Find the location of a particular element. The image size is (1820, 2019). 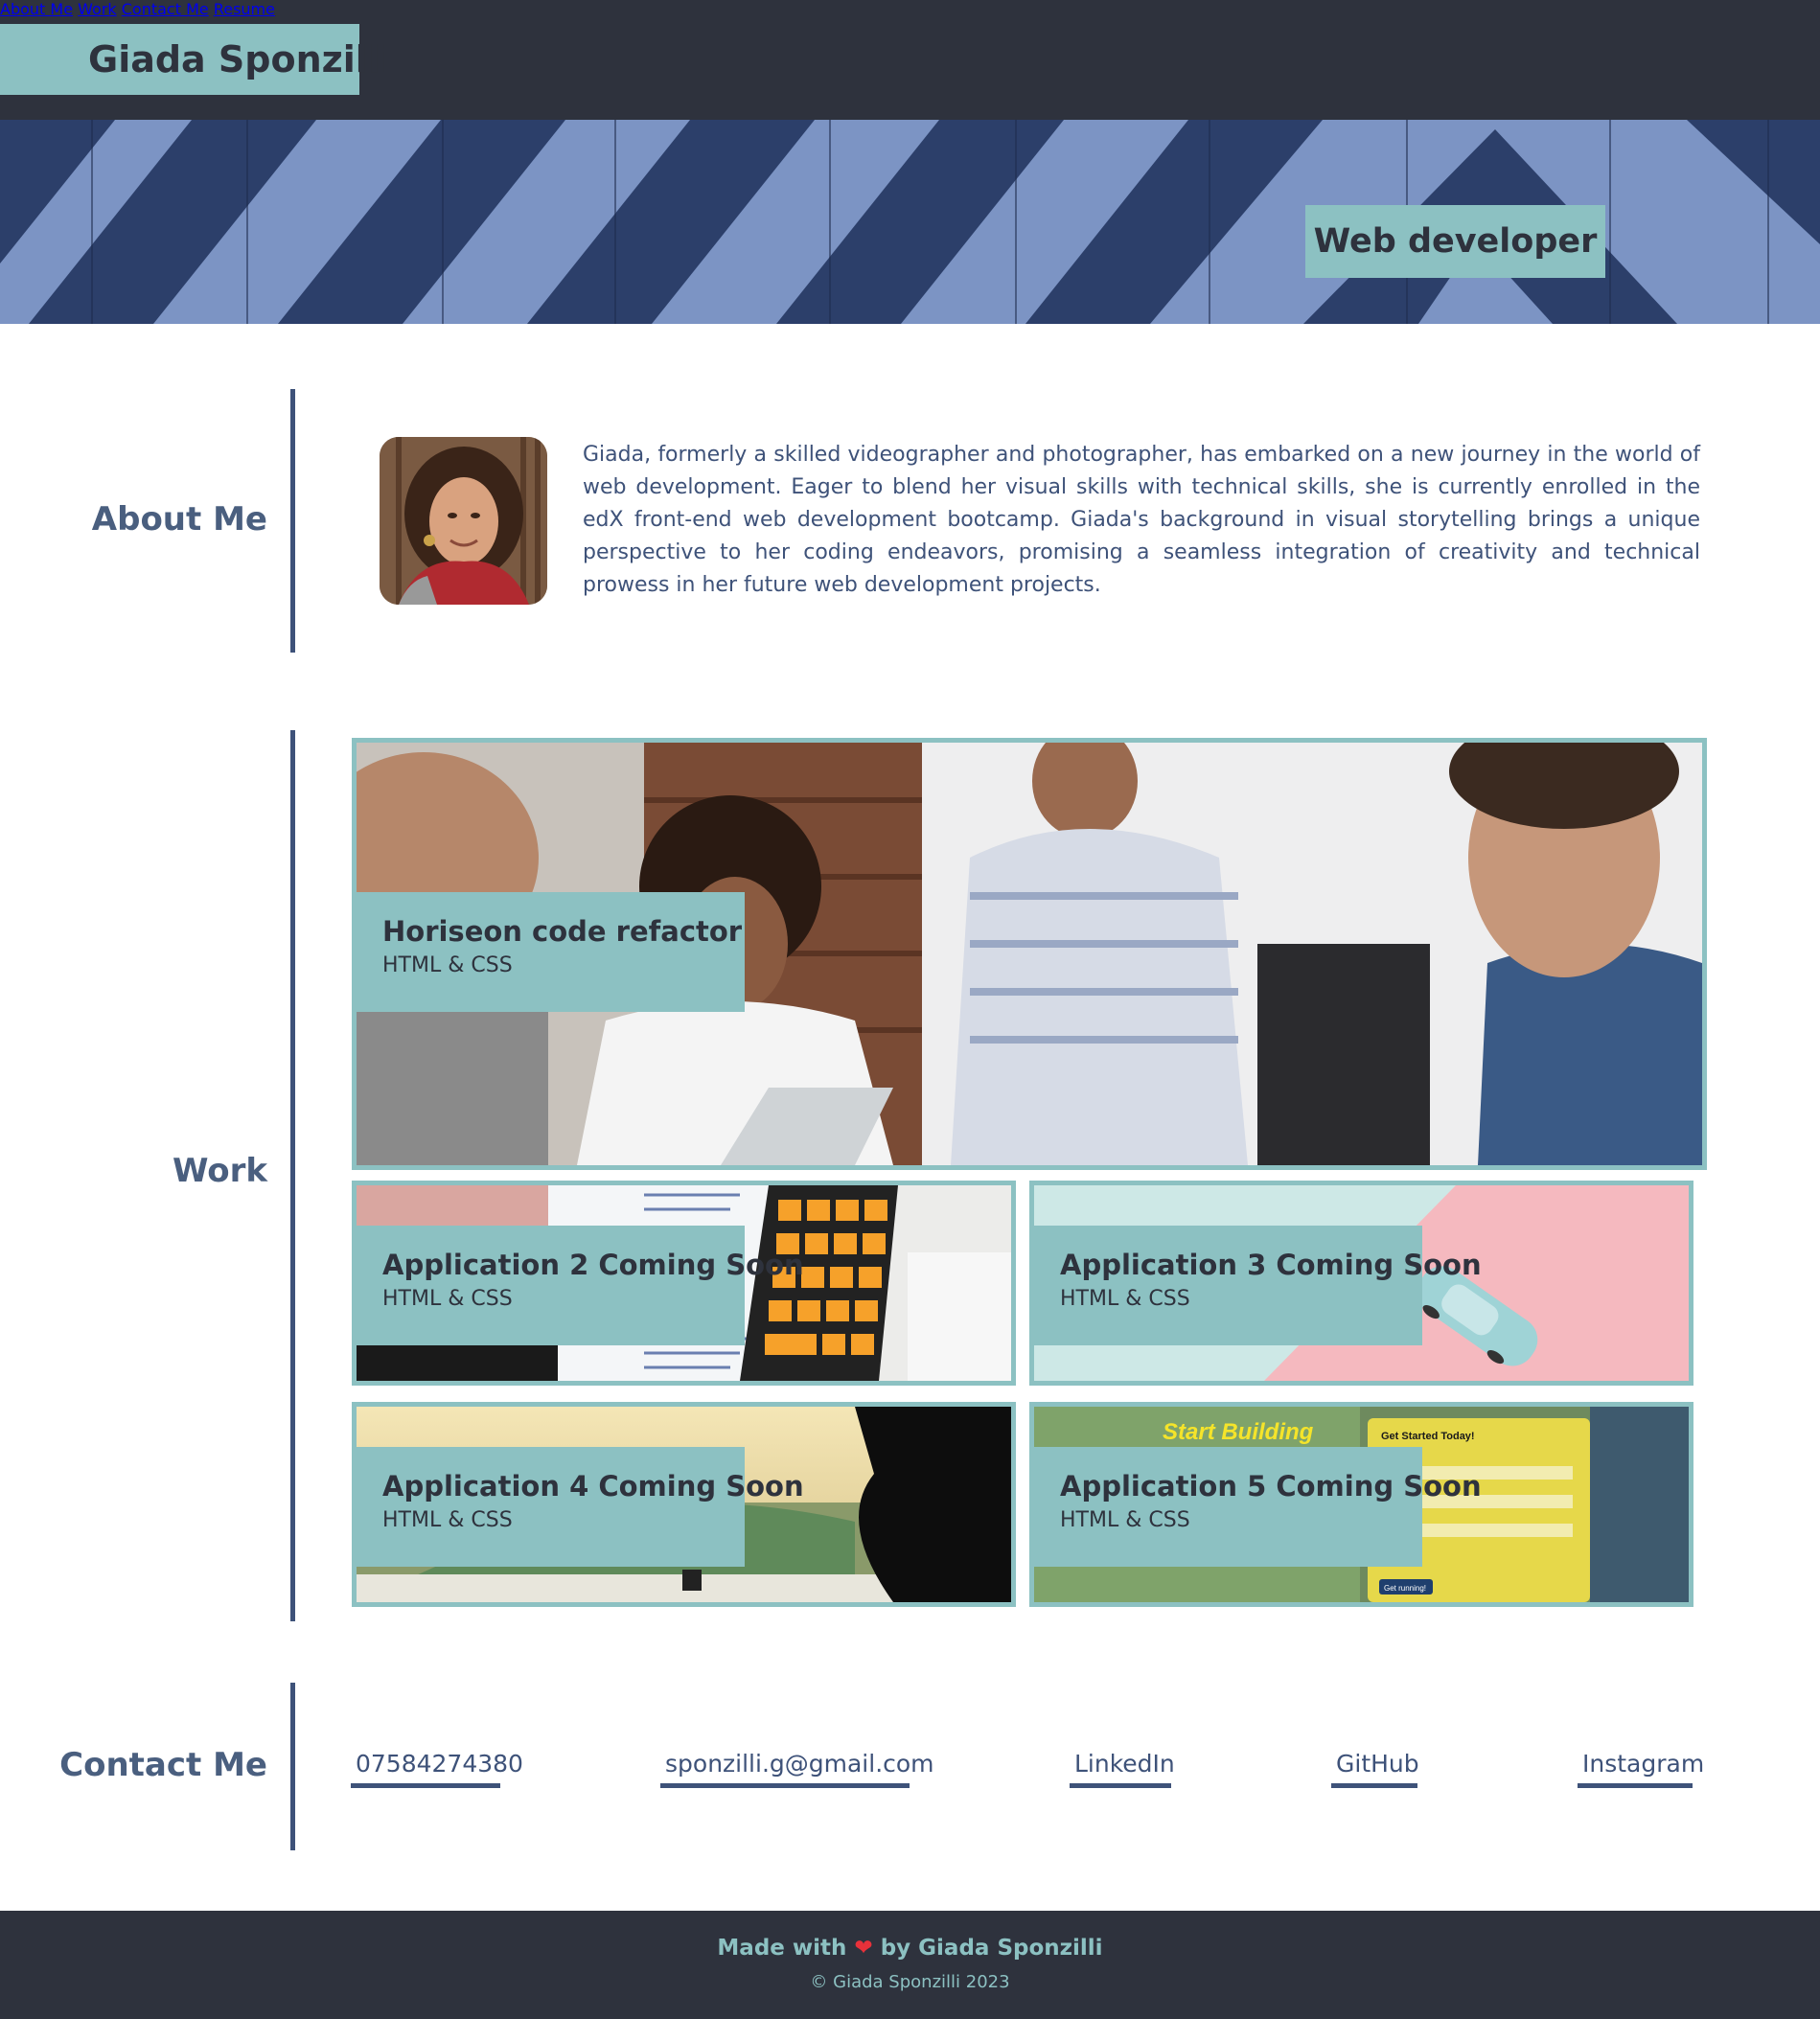

project-5-label: Application 5 Coming Soon HTML & CSS is located at coordinates (1258, 1507).